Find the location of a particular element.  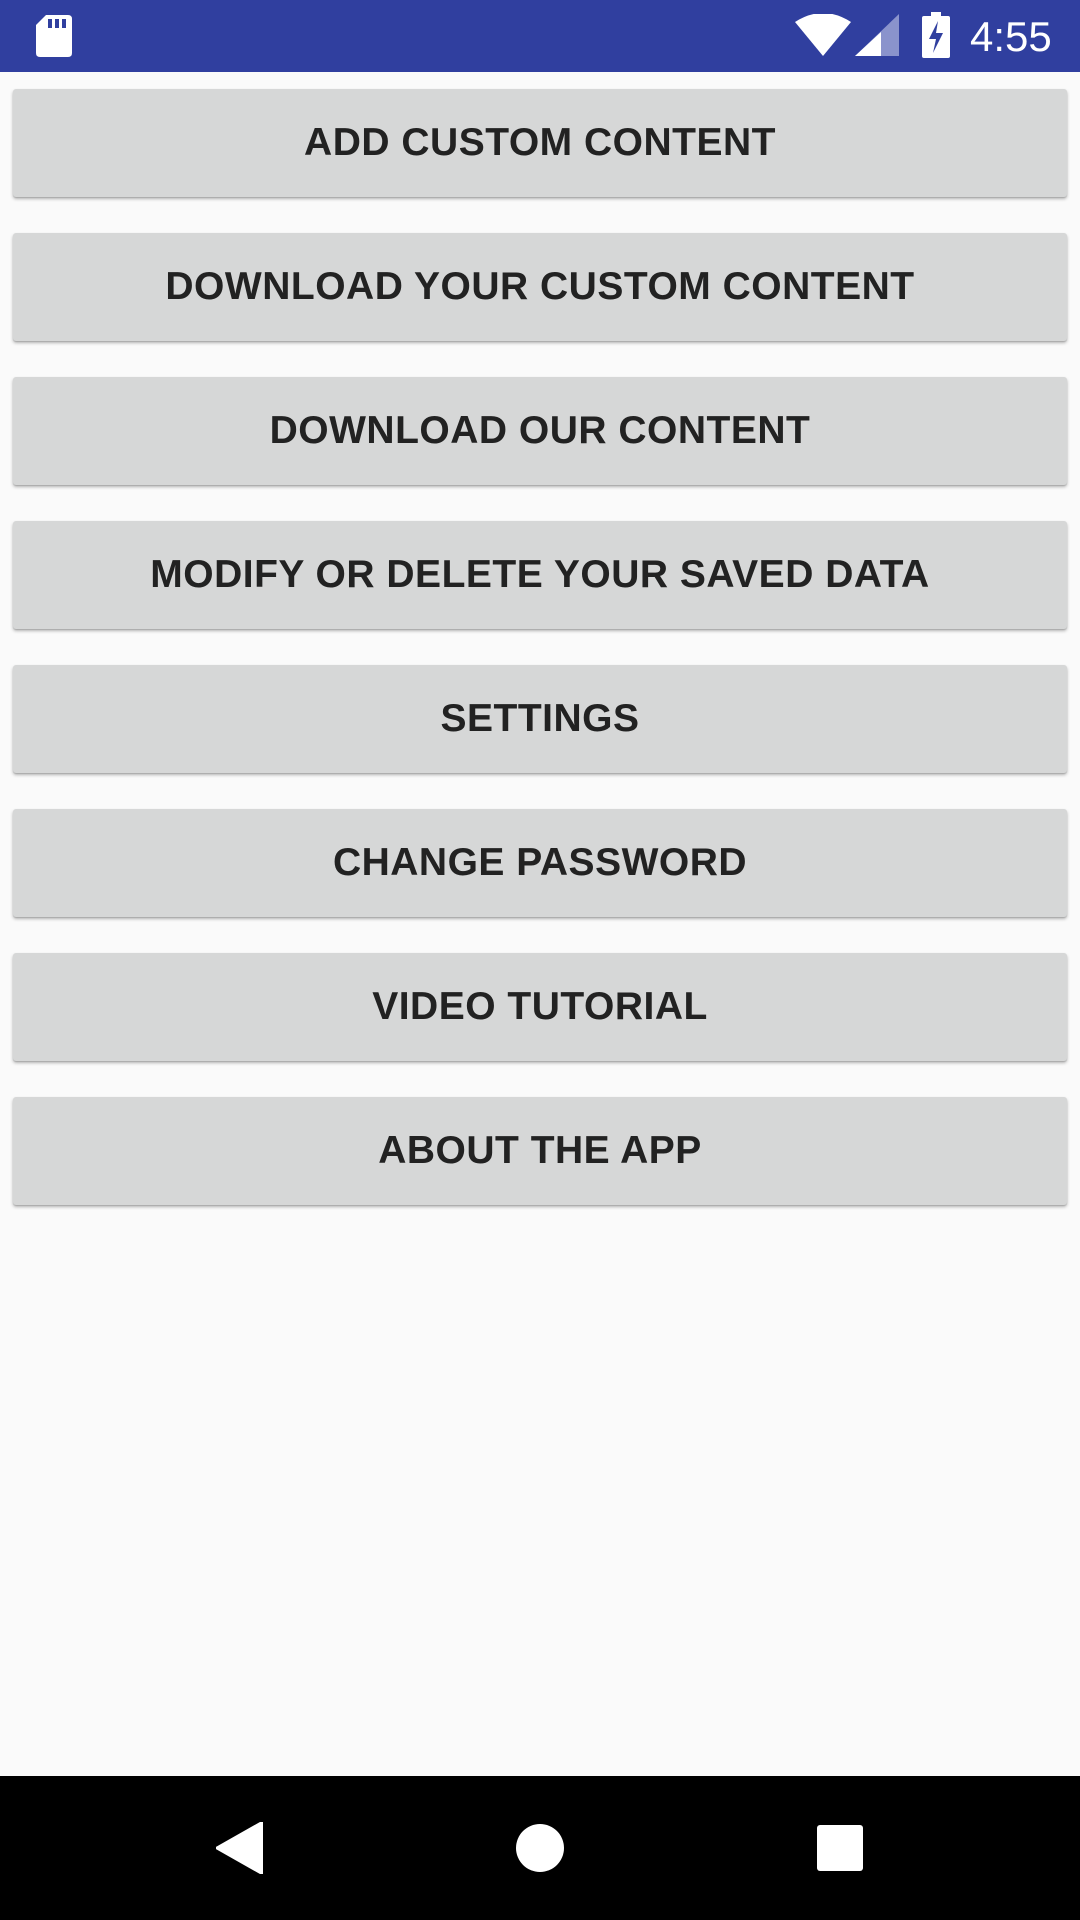

change-password-button: CHANGE PASSWORD is located at coordinates (540, 863).